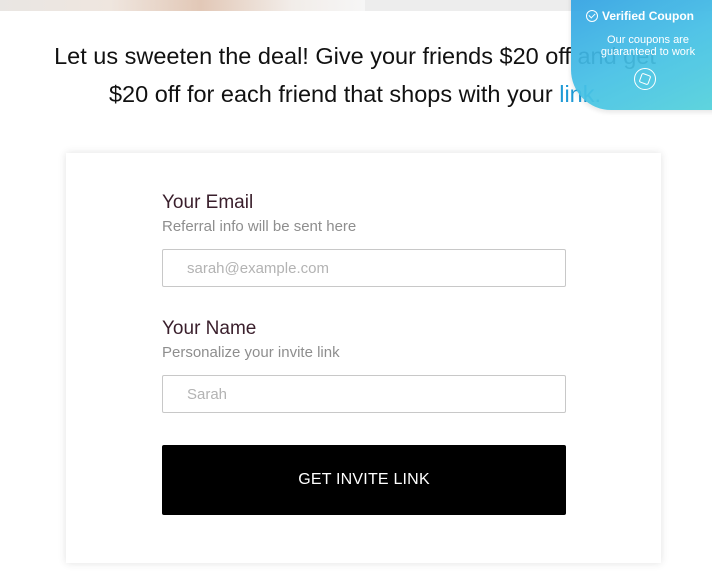 This screenshot has width=712, height=577. What do you see at coordinates (645, 79) in the screenshot?
I see `coupon-logo-icon` at bounding box center [645, 79].